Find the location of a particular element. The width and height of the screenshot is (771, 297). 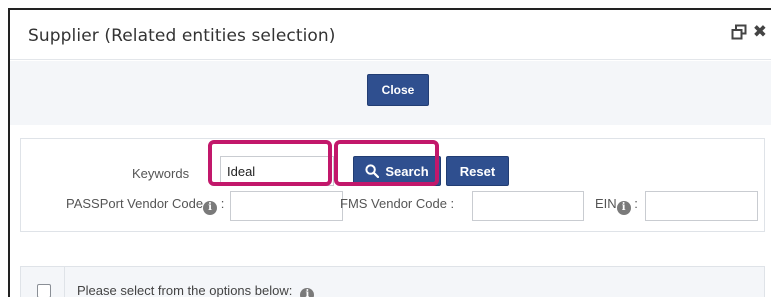

options-prompt: Please select from the options below: i is located at coordinates (196, 290).